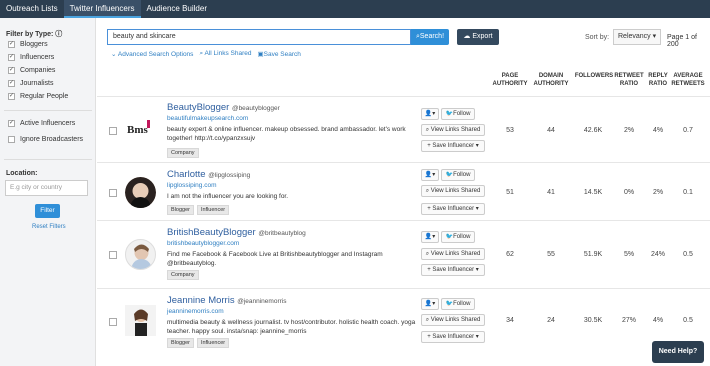 The image size is (710, 366). I want to click on advanced-search-link: ⌄ Advanced Search Options, so click(152, 54).